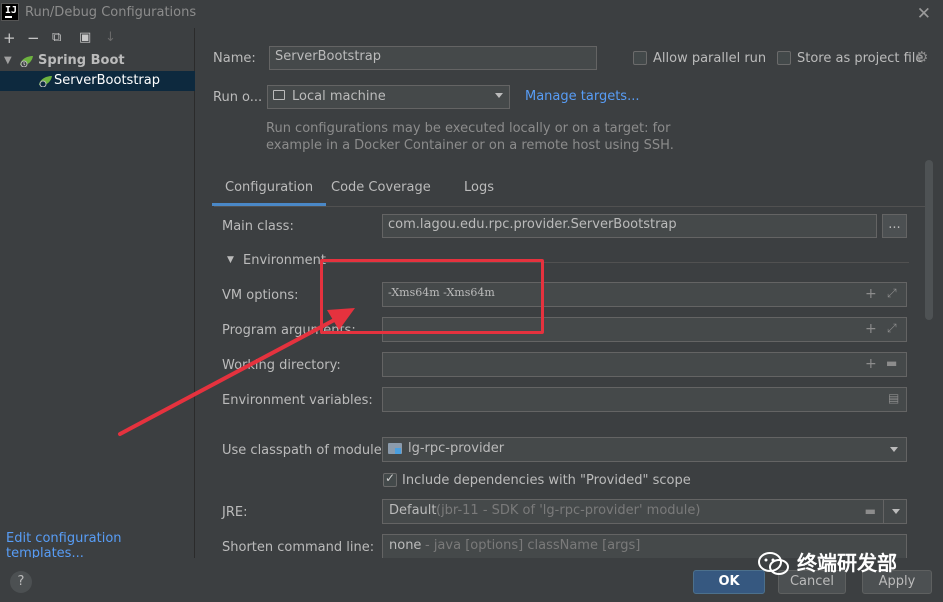  Describe the element at coordinates (21, 582) in the screenshot. I see `help-button: ?` at that location.